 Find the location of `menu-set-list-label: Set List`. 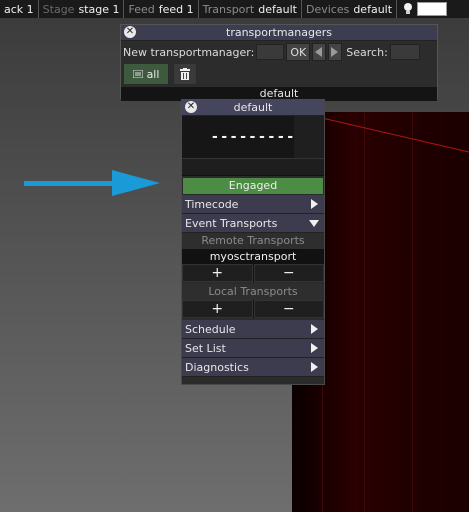

menu-set-list-label: Set List is located at coordinates (205, 348).